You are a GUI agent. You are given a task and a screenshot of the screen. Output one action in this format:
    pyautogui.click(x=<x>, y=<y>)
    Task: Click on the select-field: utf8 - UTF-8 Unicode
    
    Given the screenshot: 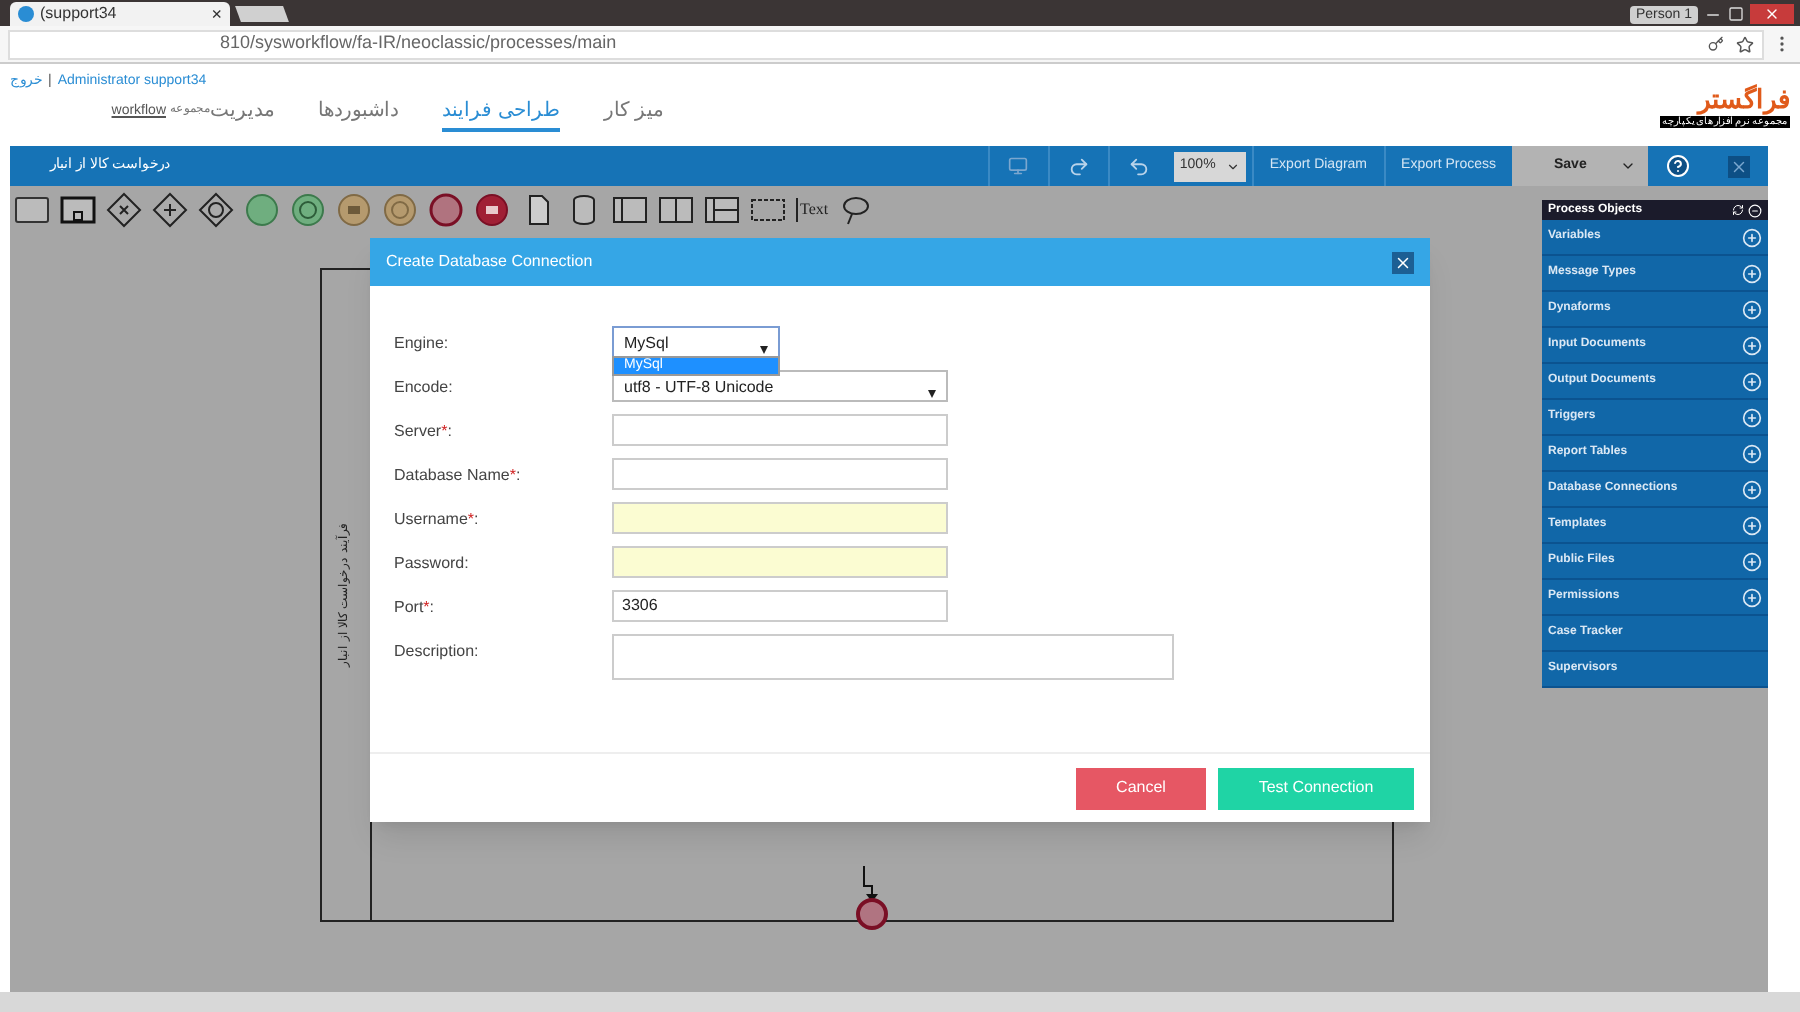 What is the action you would take?
    pyautogui.click(x=780, y=386)
    